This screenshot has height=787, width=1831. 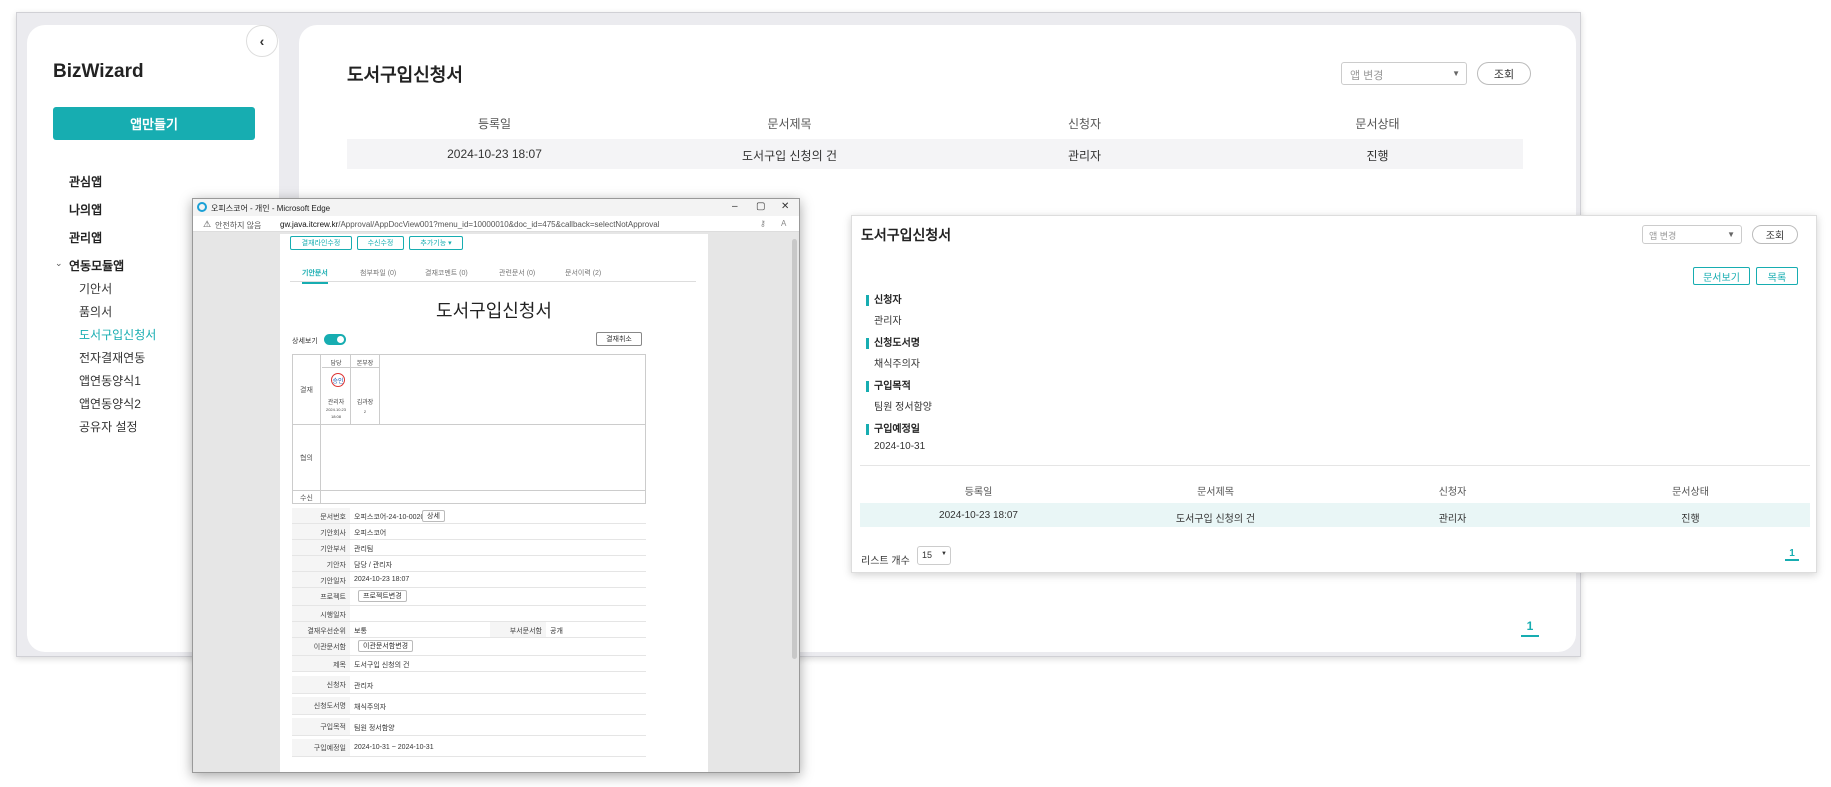 What do you see at coordinates (262, 41) in the screenshot?
I see `collapse-sidebar-icon: ‹` at bounding box center [262, 41].